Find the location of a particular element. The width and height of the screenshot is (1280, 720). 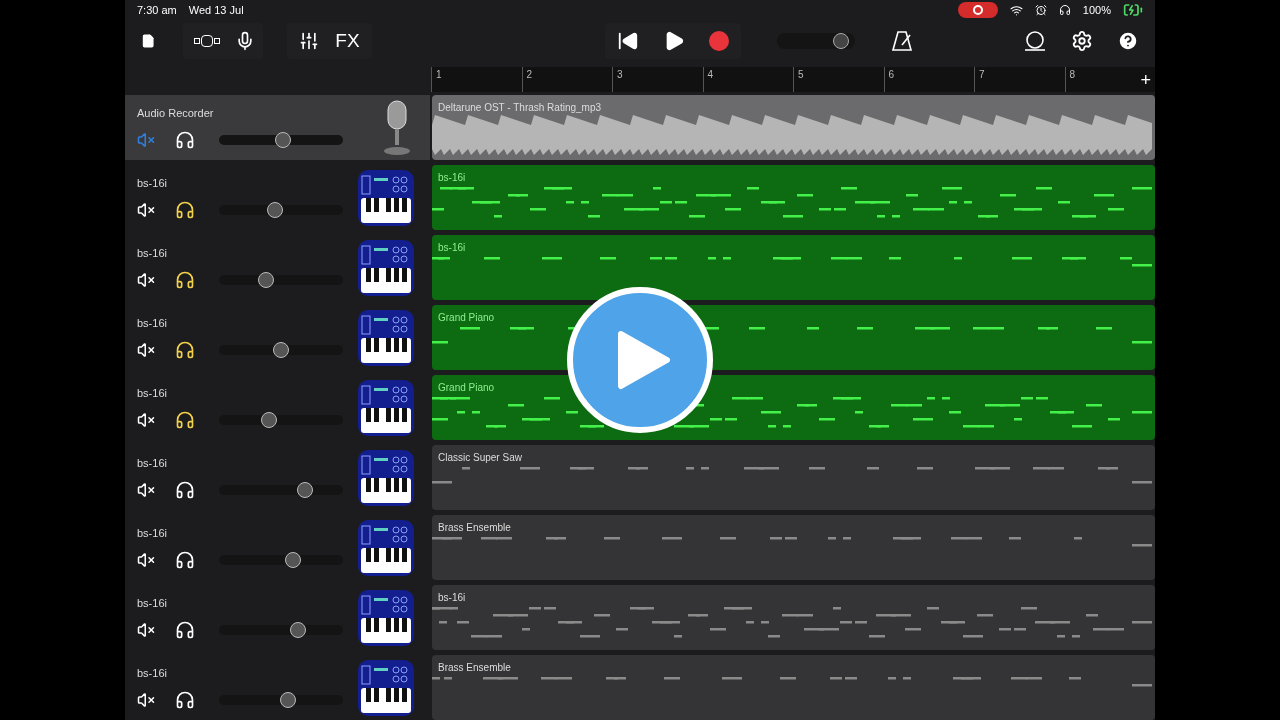

mixer-button is located at coordinates (309, 40).